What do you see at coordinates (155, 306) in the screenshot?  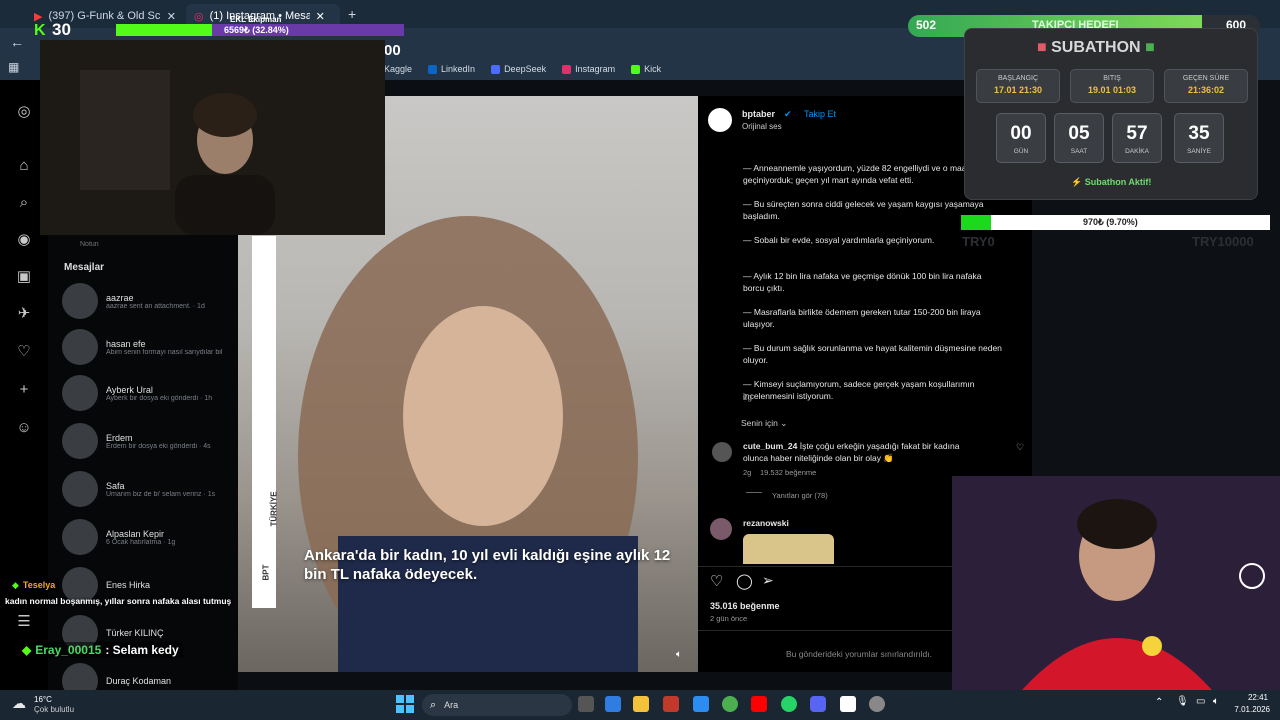 I see `conversation-preview: aazrae sent an attachment. · 1d` at bounding box center [155, 306].